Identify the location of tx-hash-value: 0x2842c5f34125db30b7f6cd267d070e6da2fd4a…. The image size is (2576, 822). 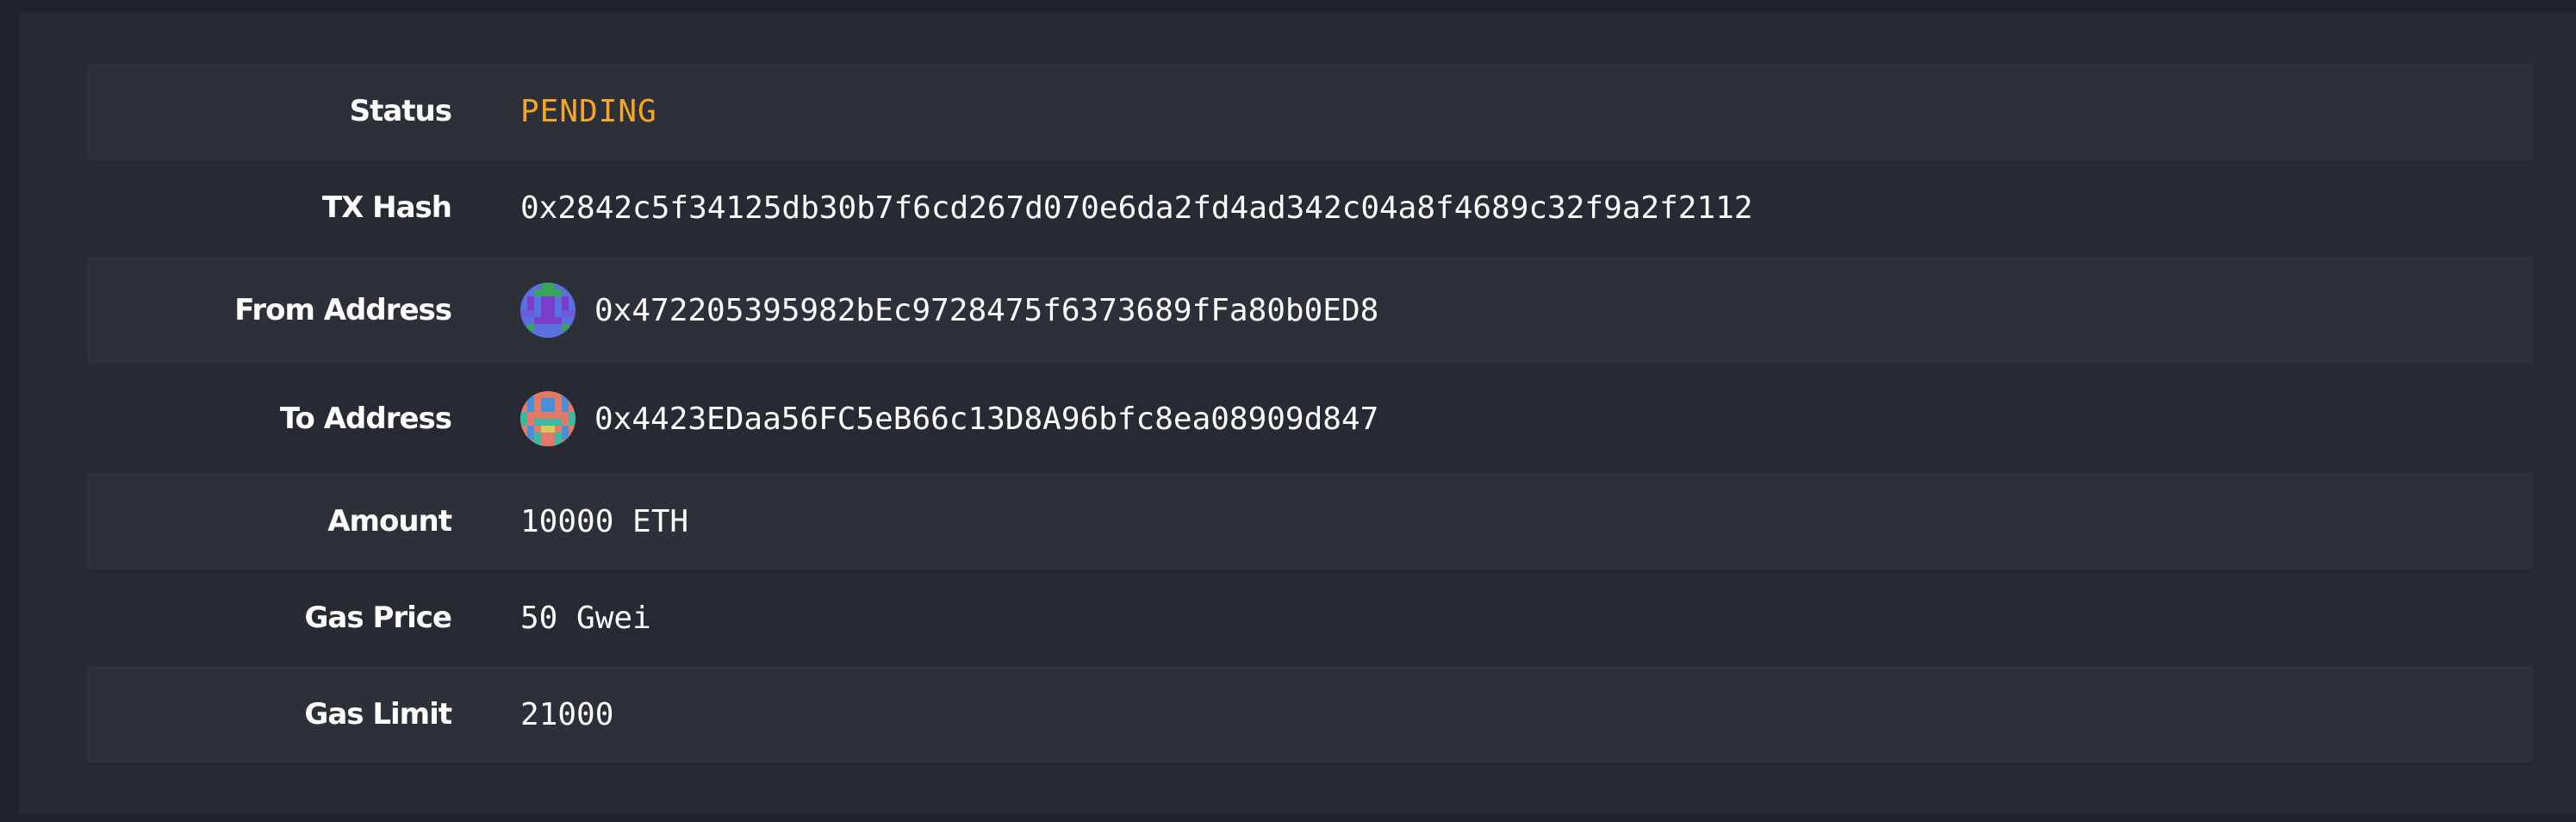
(1136, 208).